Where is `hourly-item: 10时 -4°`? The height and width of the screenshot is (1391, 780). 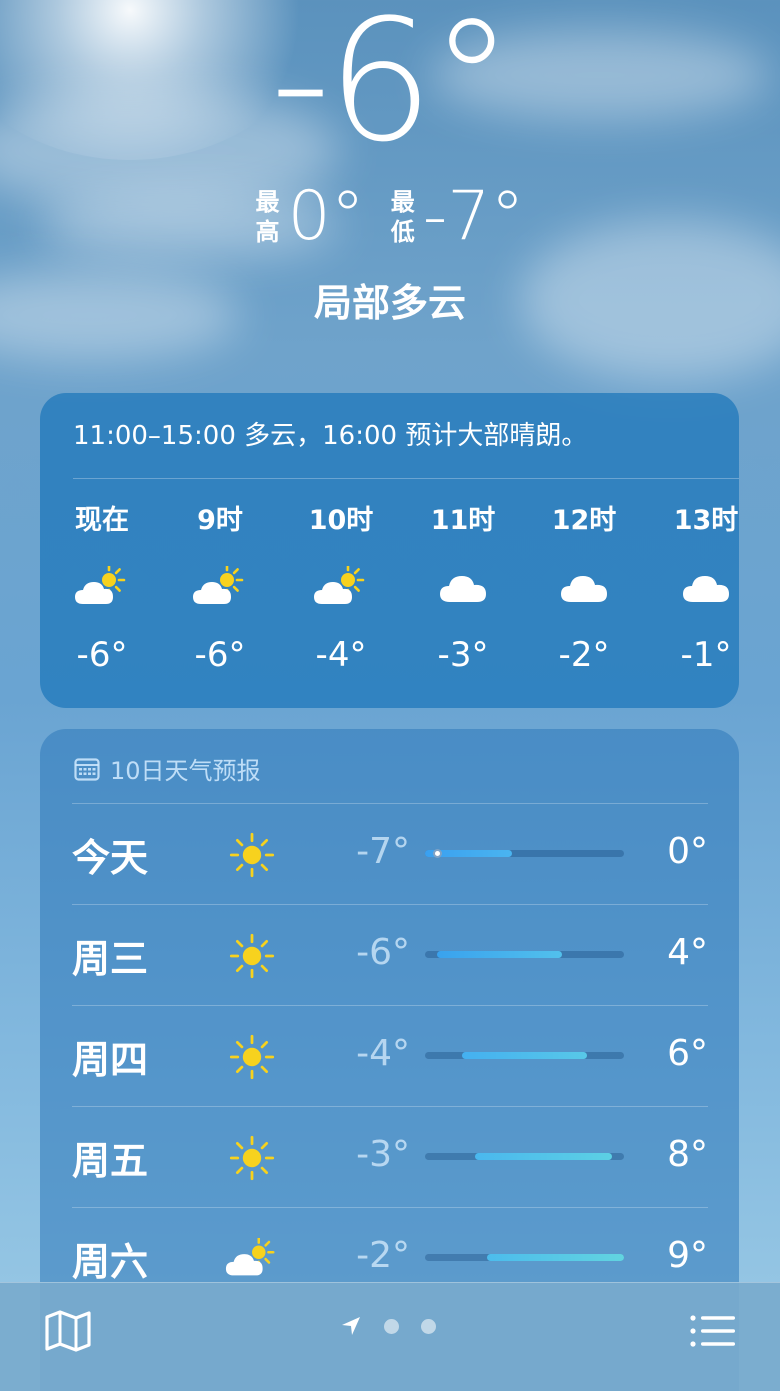 hourly-item: 10时 -4° is located at coordinates (341, 588).